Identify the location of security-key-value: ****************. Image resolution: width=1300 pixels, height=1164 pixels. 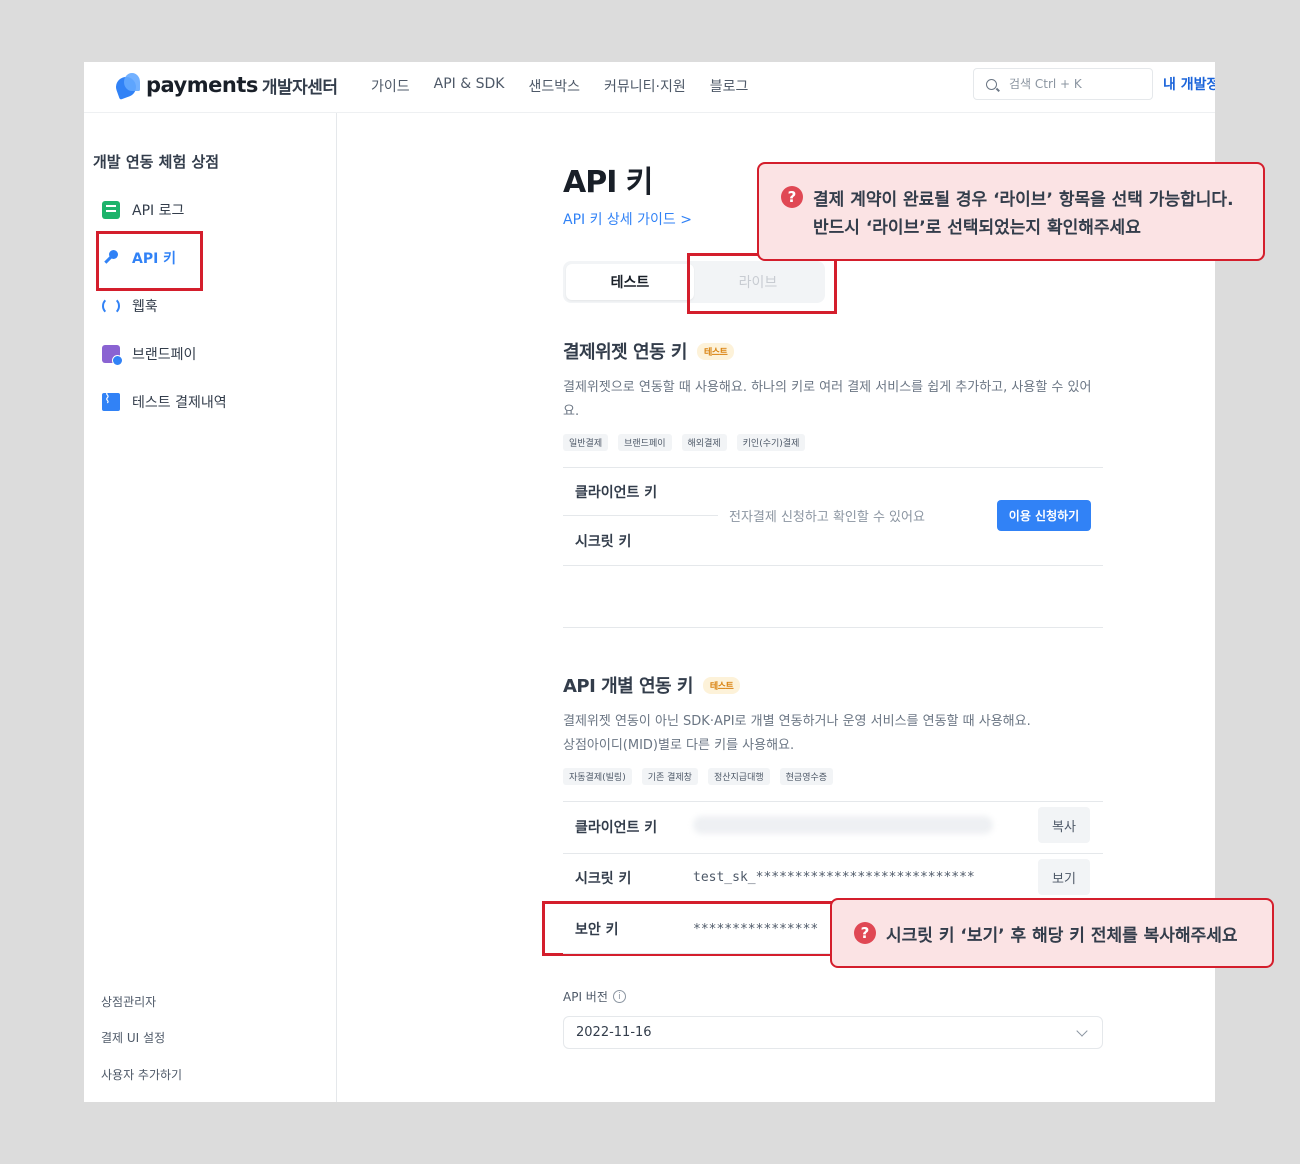
(756, 929).